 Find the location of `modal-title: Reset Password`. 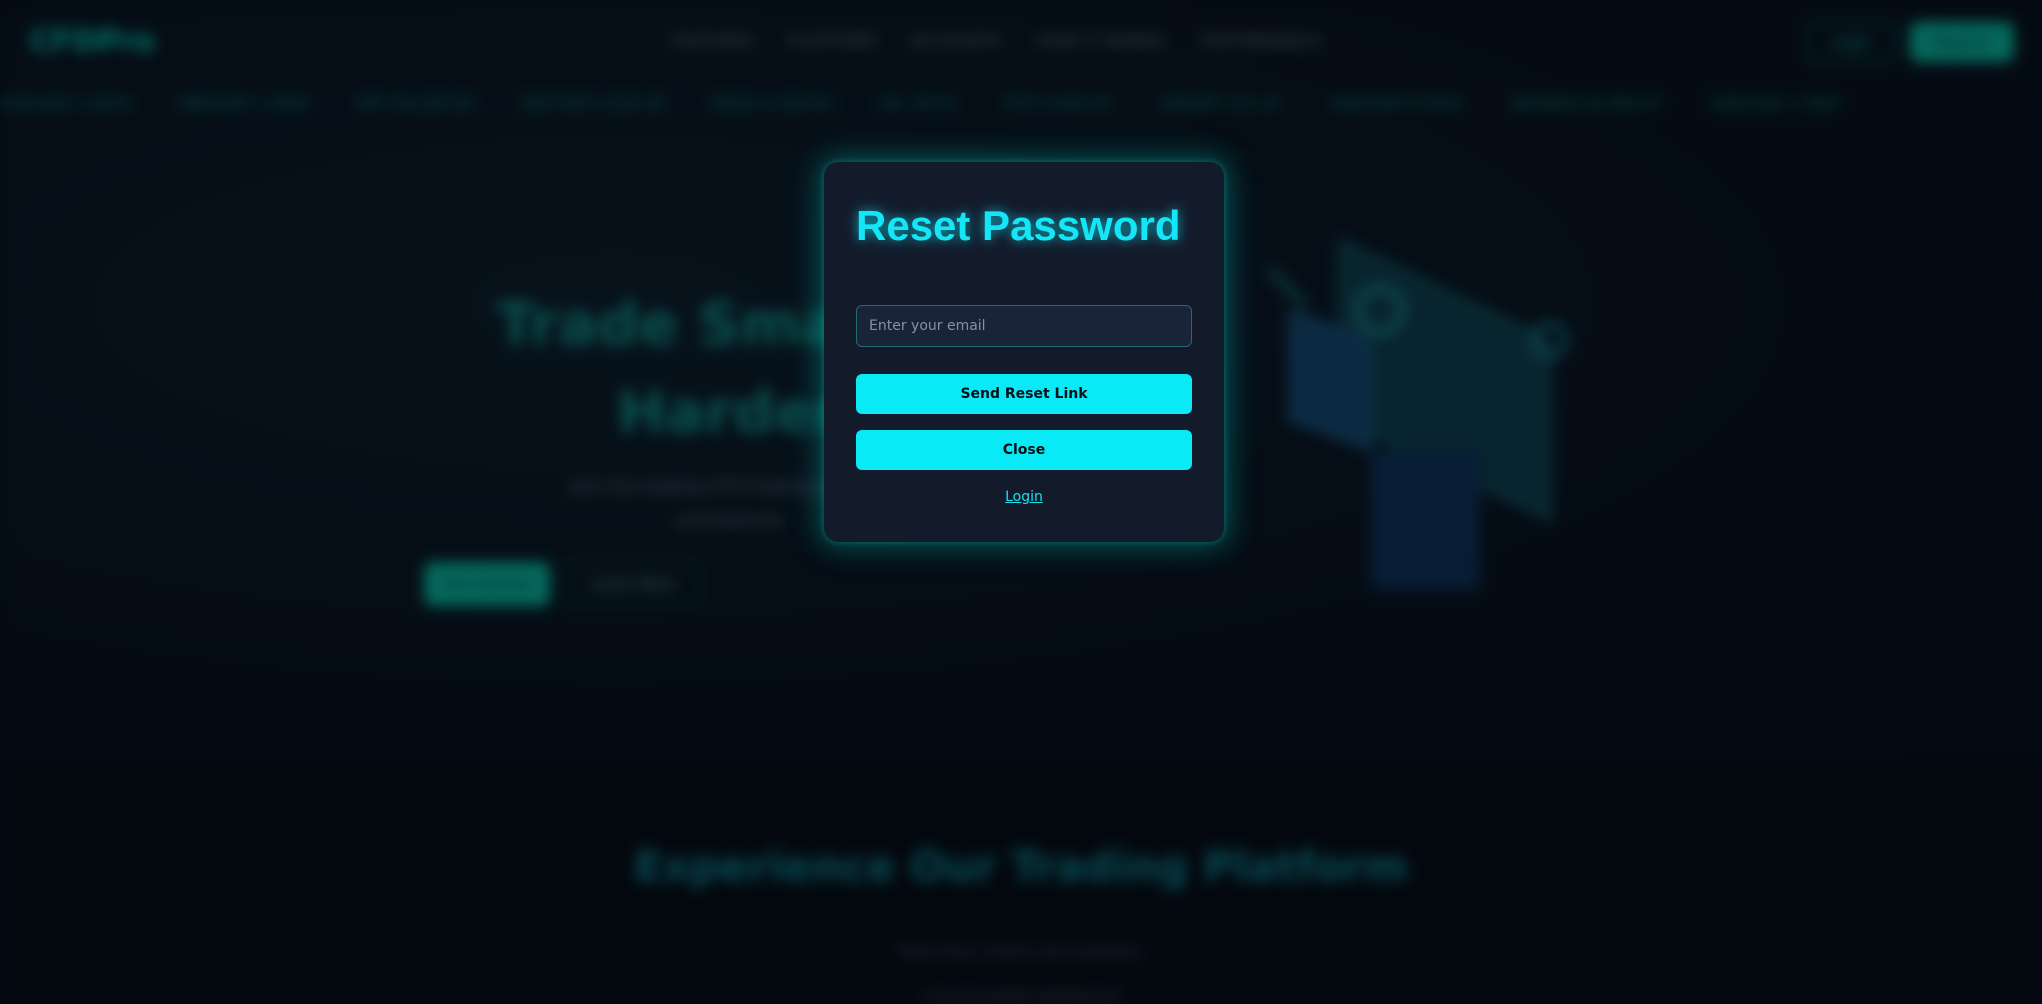

modal-title: Reset Password is located at coordinates (1018, 225).